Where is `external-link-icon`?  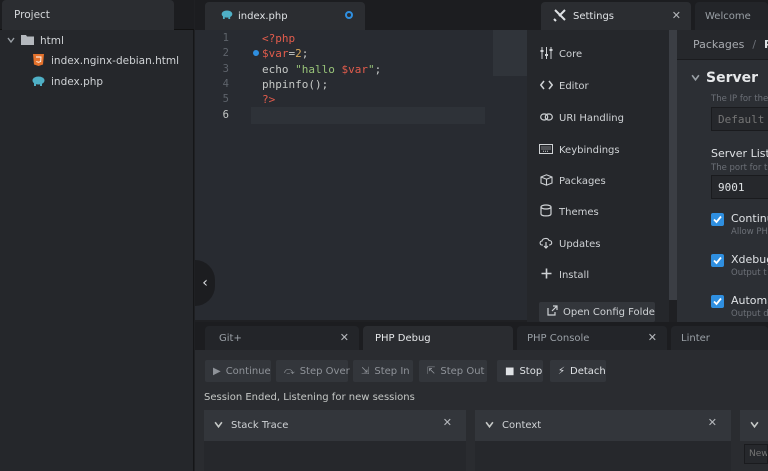 external-link-icon is located at coordinates (552, 312).